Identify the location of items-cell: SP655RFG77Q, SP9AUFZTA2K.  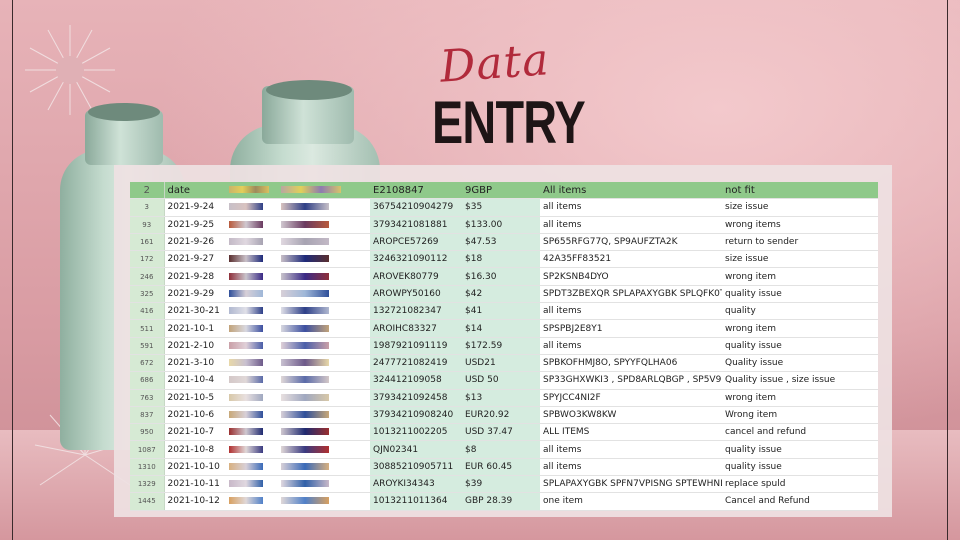
(631, 242).